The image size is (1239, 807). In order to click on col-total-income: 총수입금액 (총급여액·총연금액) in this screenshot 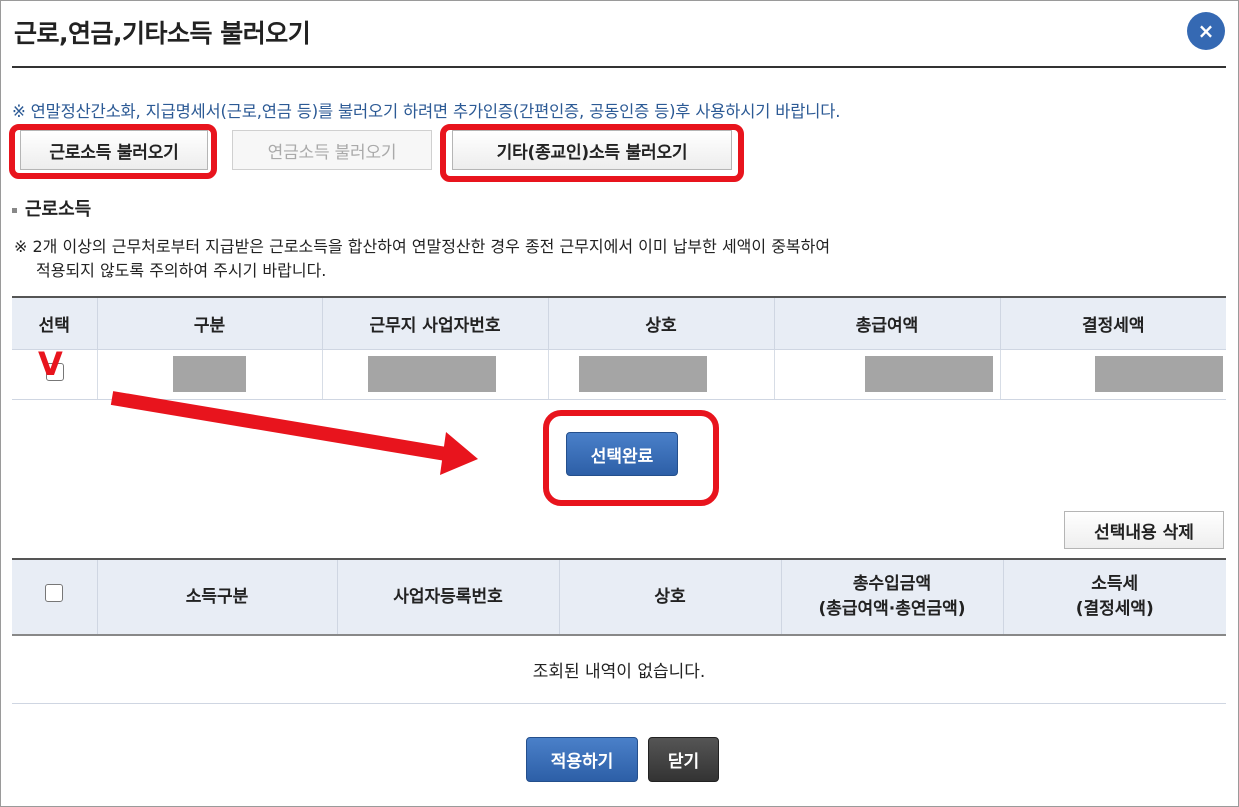, I will do `click(891, 597)`.